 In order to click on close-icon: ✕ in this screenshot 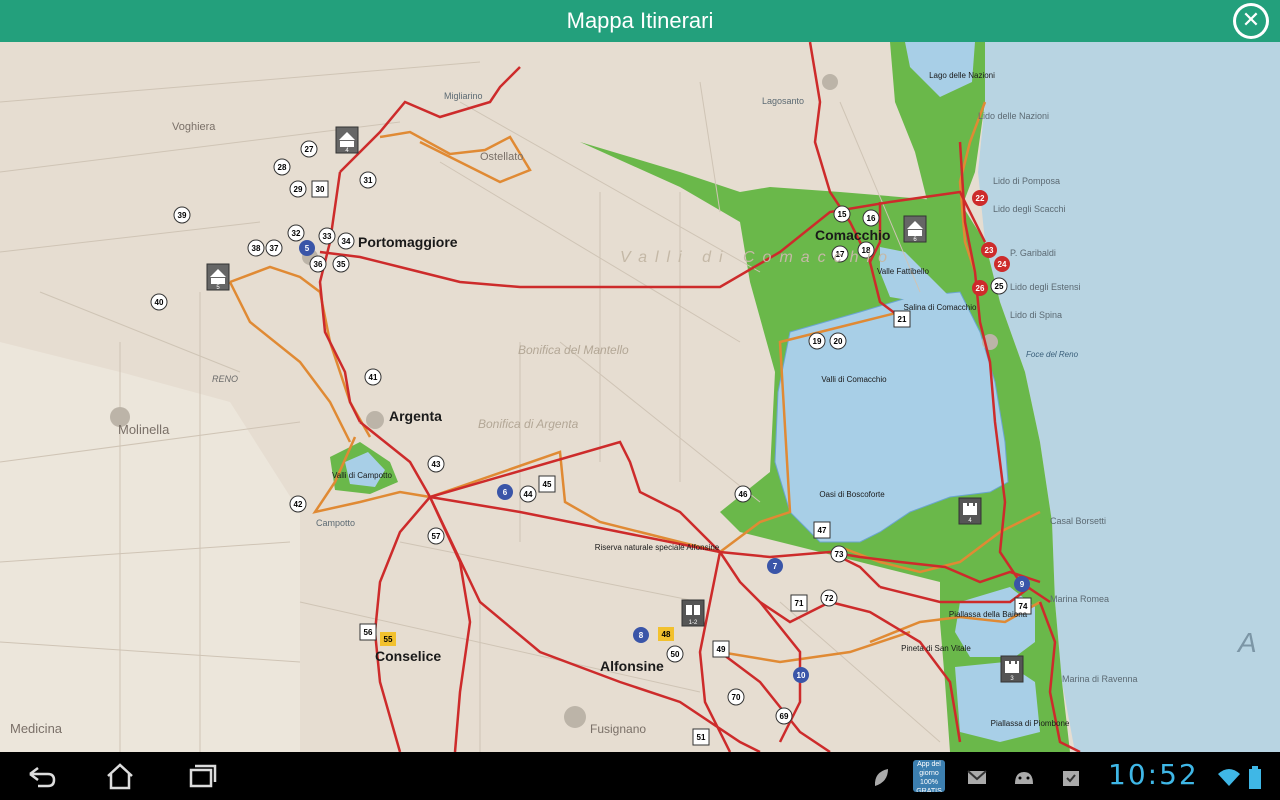, I will do `click(1251, 21)`.